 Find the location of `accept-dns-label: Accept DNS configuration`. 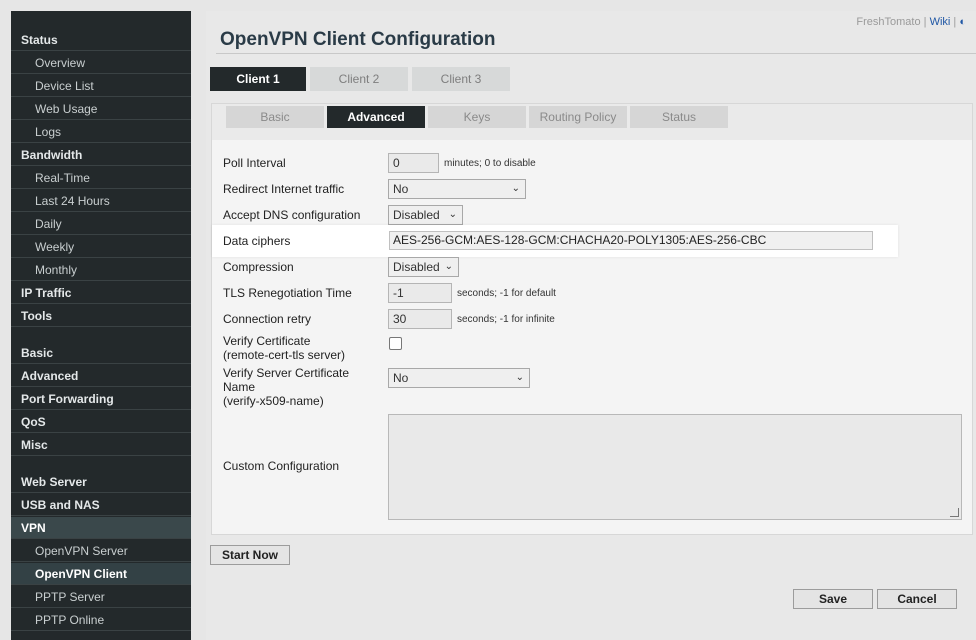

accept-dns-label: Accept DNS configuration is located at coordinates (292, 215).